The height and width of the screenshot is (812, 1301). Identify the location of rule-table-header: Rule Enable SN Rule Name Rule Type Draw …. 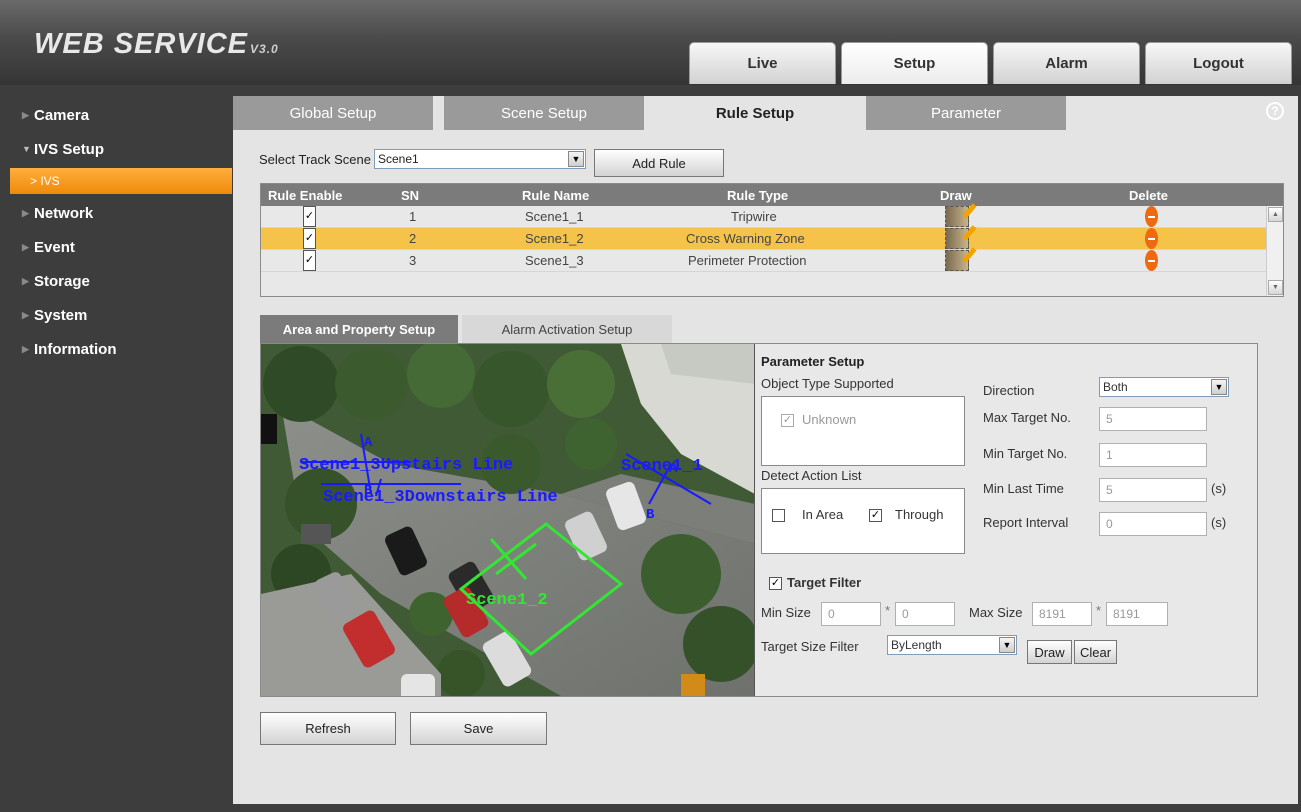
(772, 195).